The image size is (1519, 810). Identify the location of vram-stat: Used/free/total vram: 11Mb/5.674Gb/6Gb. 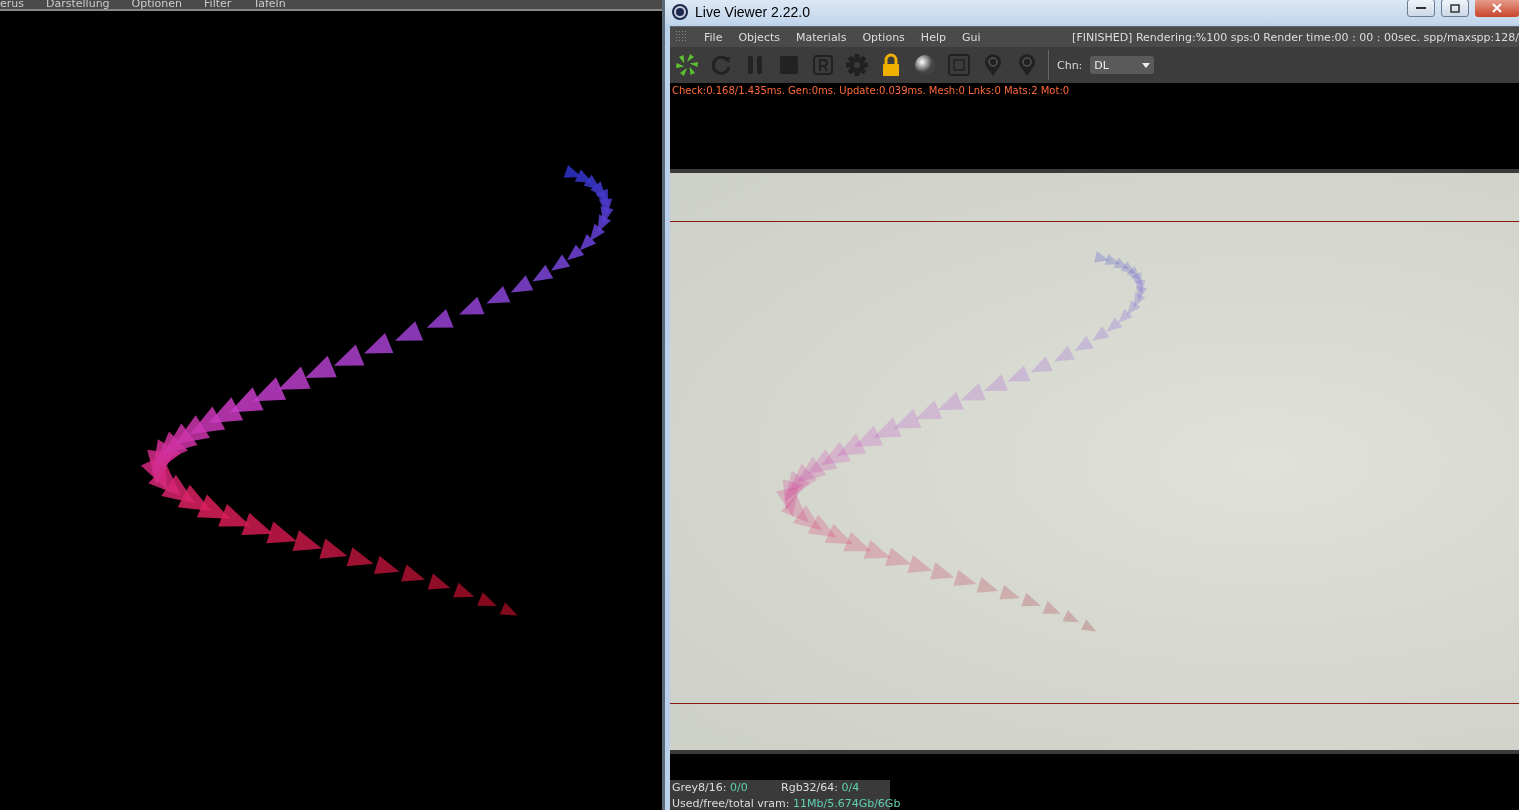
(786, 803).